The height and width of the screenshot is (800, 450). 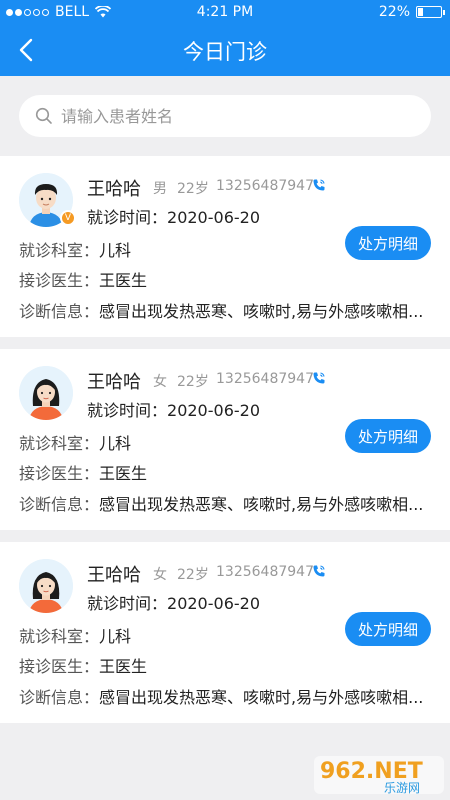 I want to click on status-bar: BELL 4:21 PM 22%, so click(x=225, y=12).